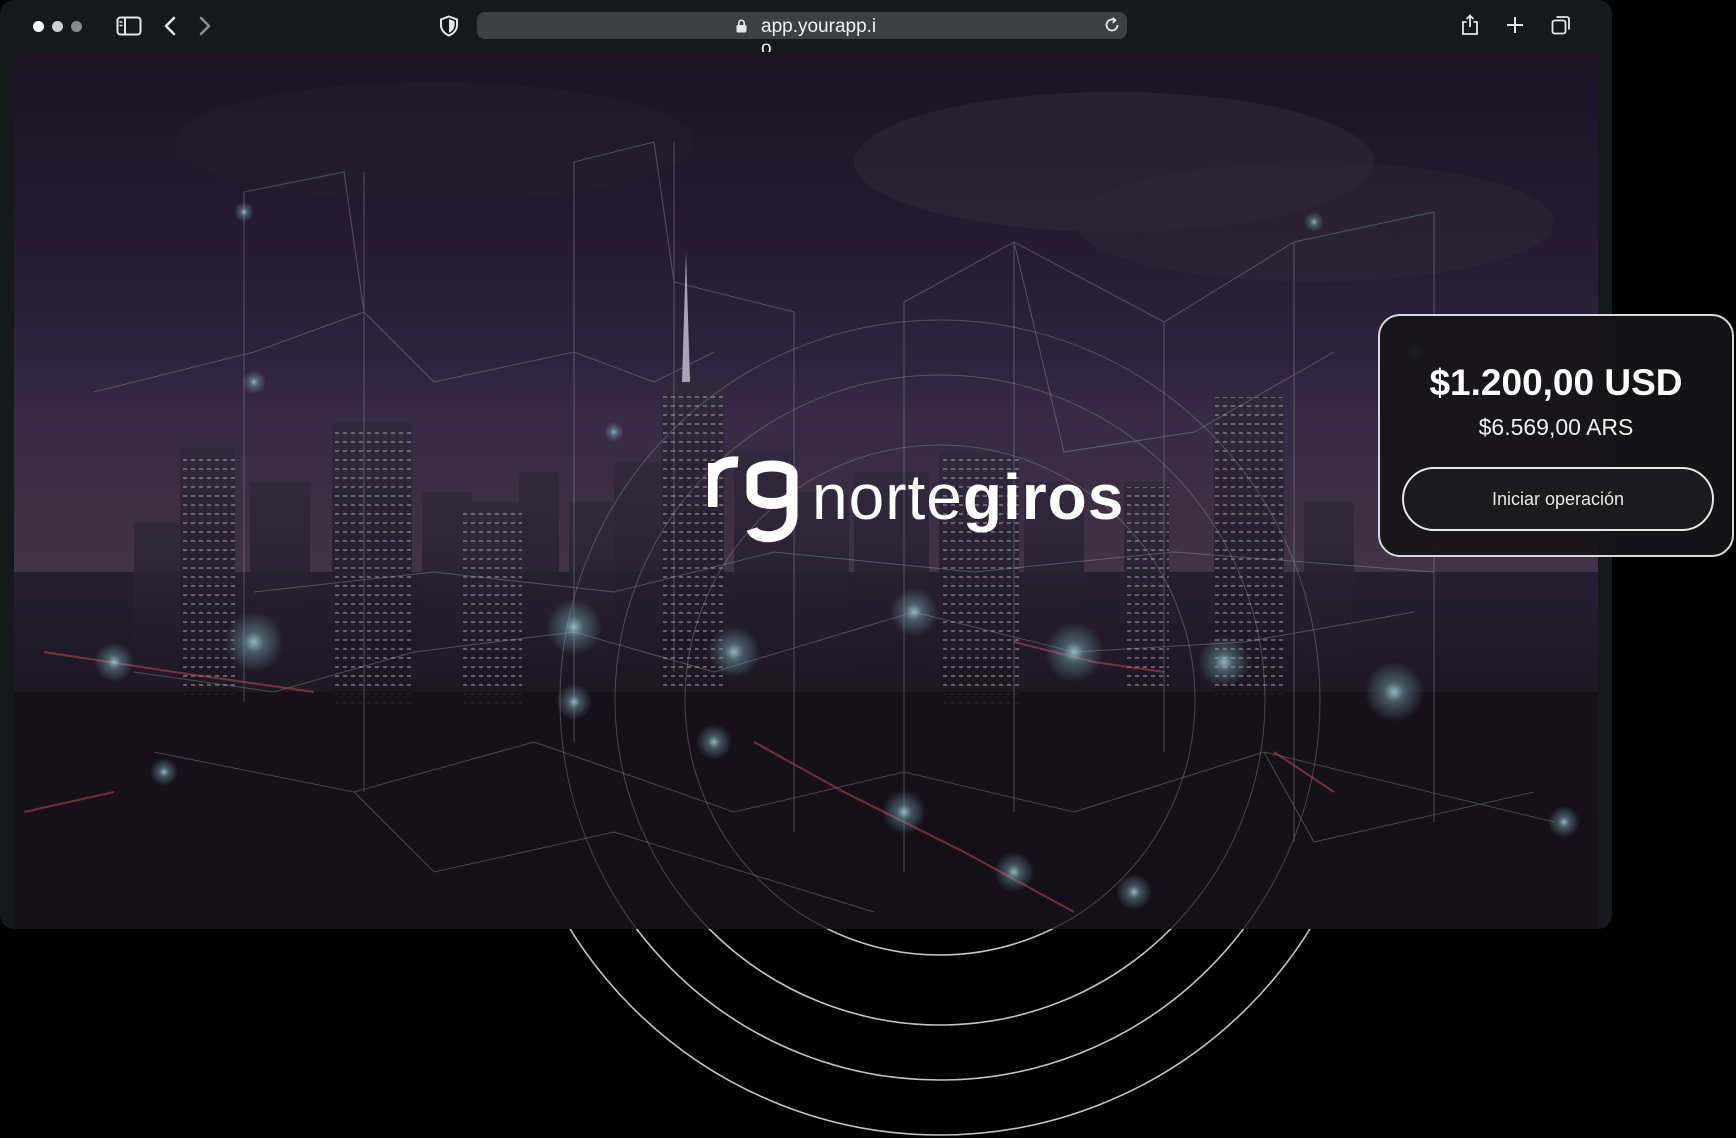 The image size is (1736, 1138). What do you see at coordinates (741, 27) in the screenshot?
I see `lock-icon` at bounding box center [741, 27].